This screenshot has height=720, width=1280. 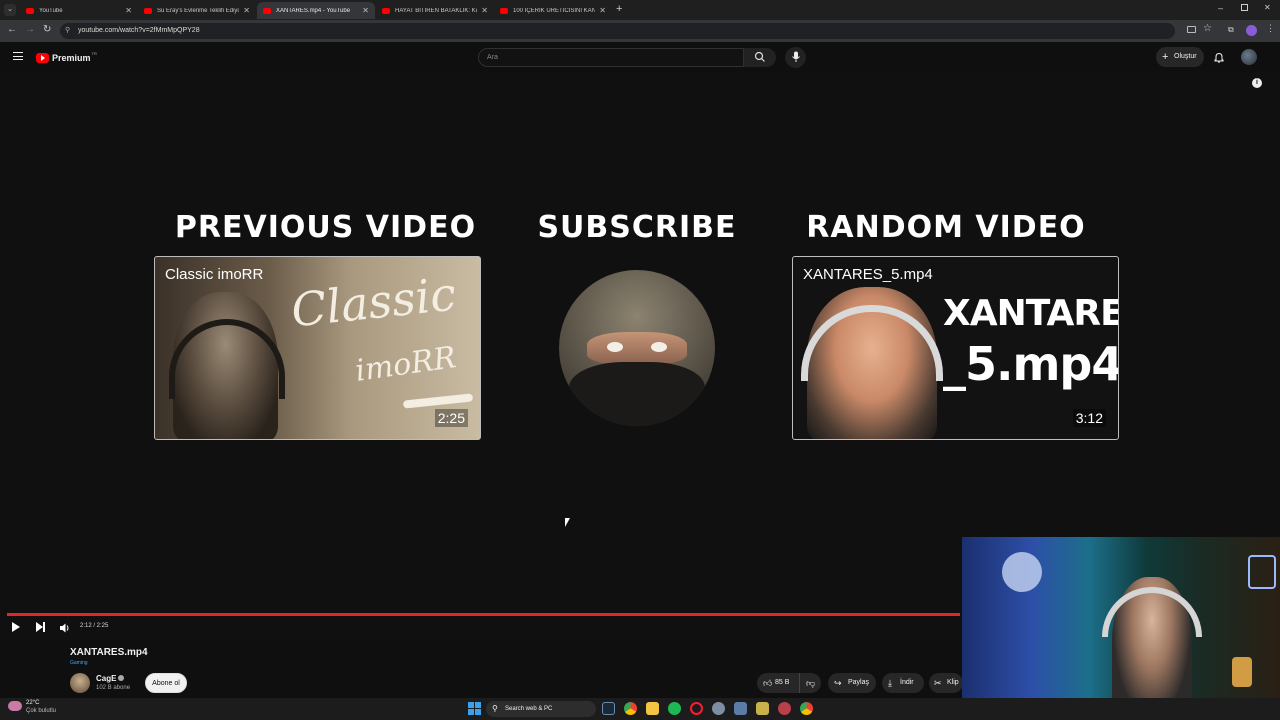 I want to click on screen-capture-icon, so click(x=740, y=708).